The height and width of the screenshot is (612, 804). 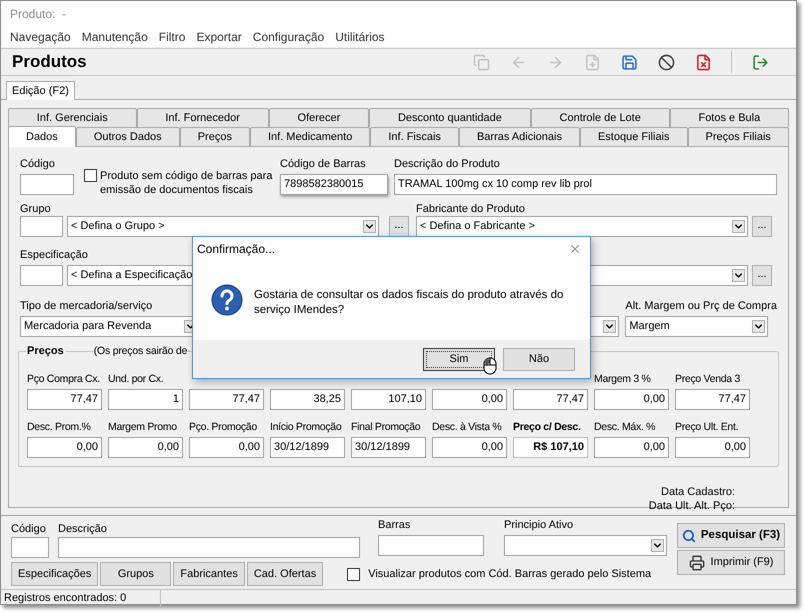 What do you see at coordinates (306, 427) in the screenshot?
I see `field-label: Início Promoção` at bounding box center [306, 427].